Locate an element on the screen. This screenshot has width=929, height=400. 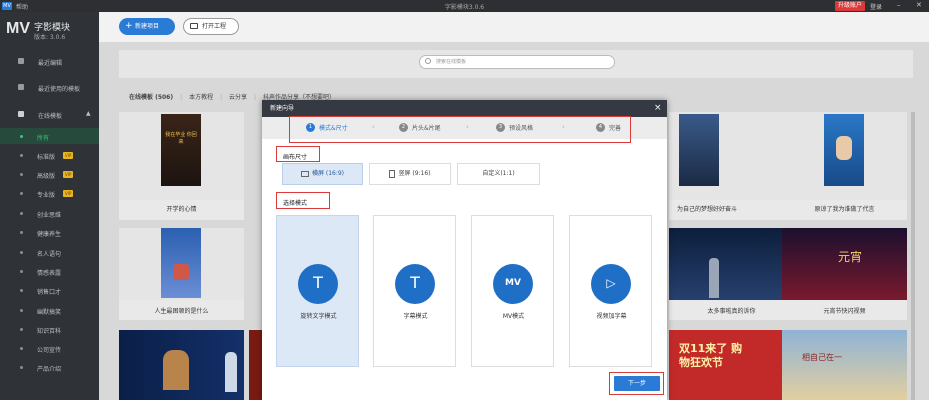
sidebar-subitem: 健康养生 is located at coordinates (49, 232).